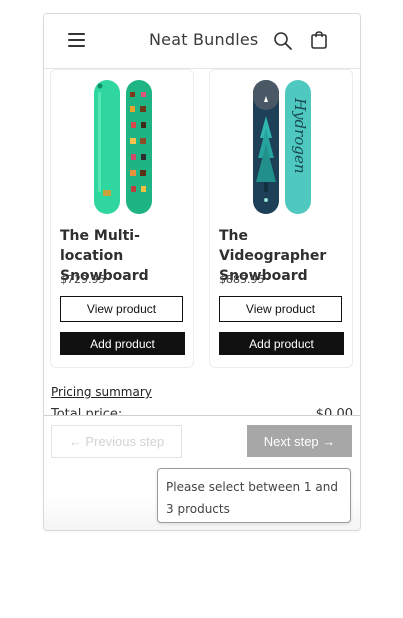  Describe the element at coordinates (281, 146) in the screenshot. I see `product-image: Hydrogen` at that location.